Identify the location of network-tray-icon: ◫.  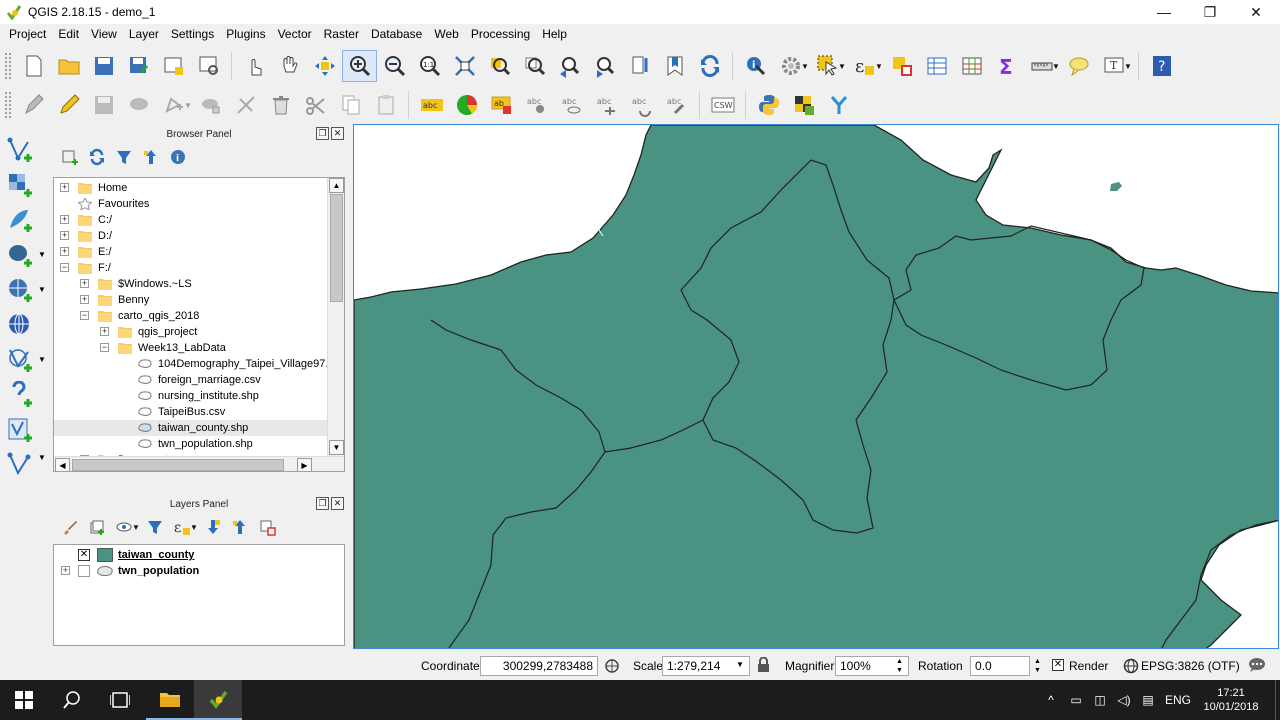
(1100, 700).